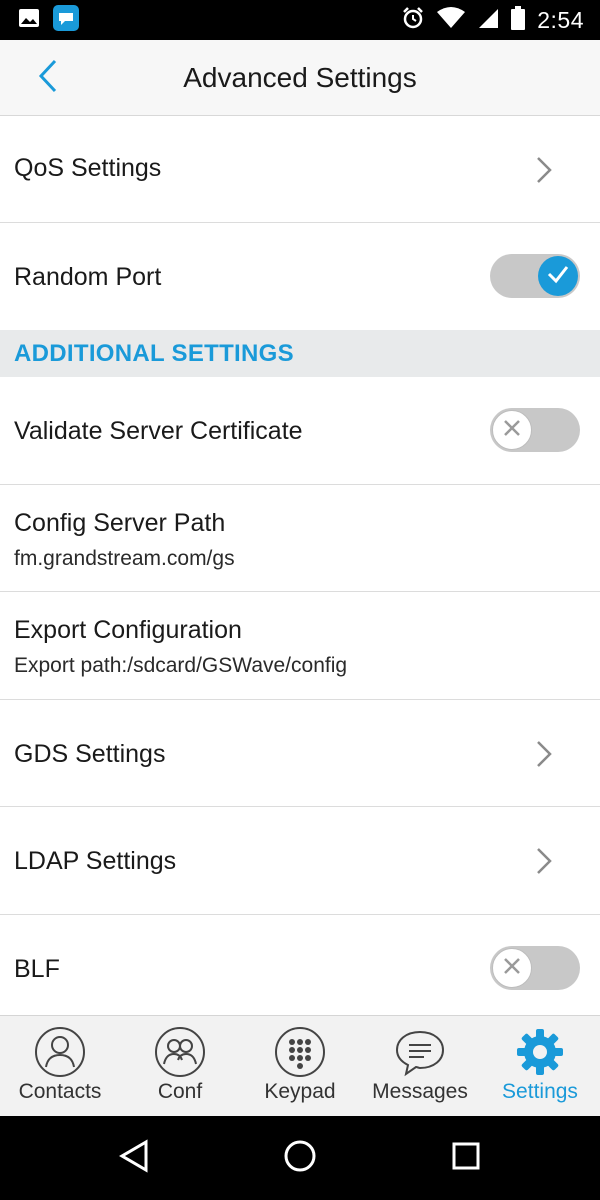  I want to click on export-configuration-label: Export Configuration, so click(128, 630).